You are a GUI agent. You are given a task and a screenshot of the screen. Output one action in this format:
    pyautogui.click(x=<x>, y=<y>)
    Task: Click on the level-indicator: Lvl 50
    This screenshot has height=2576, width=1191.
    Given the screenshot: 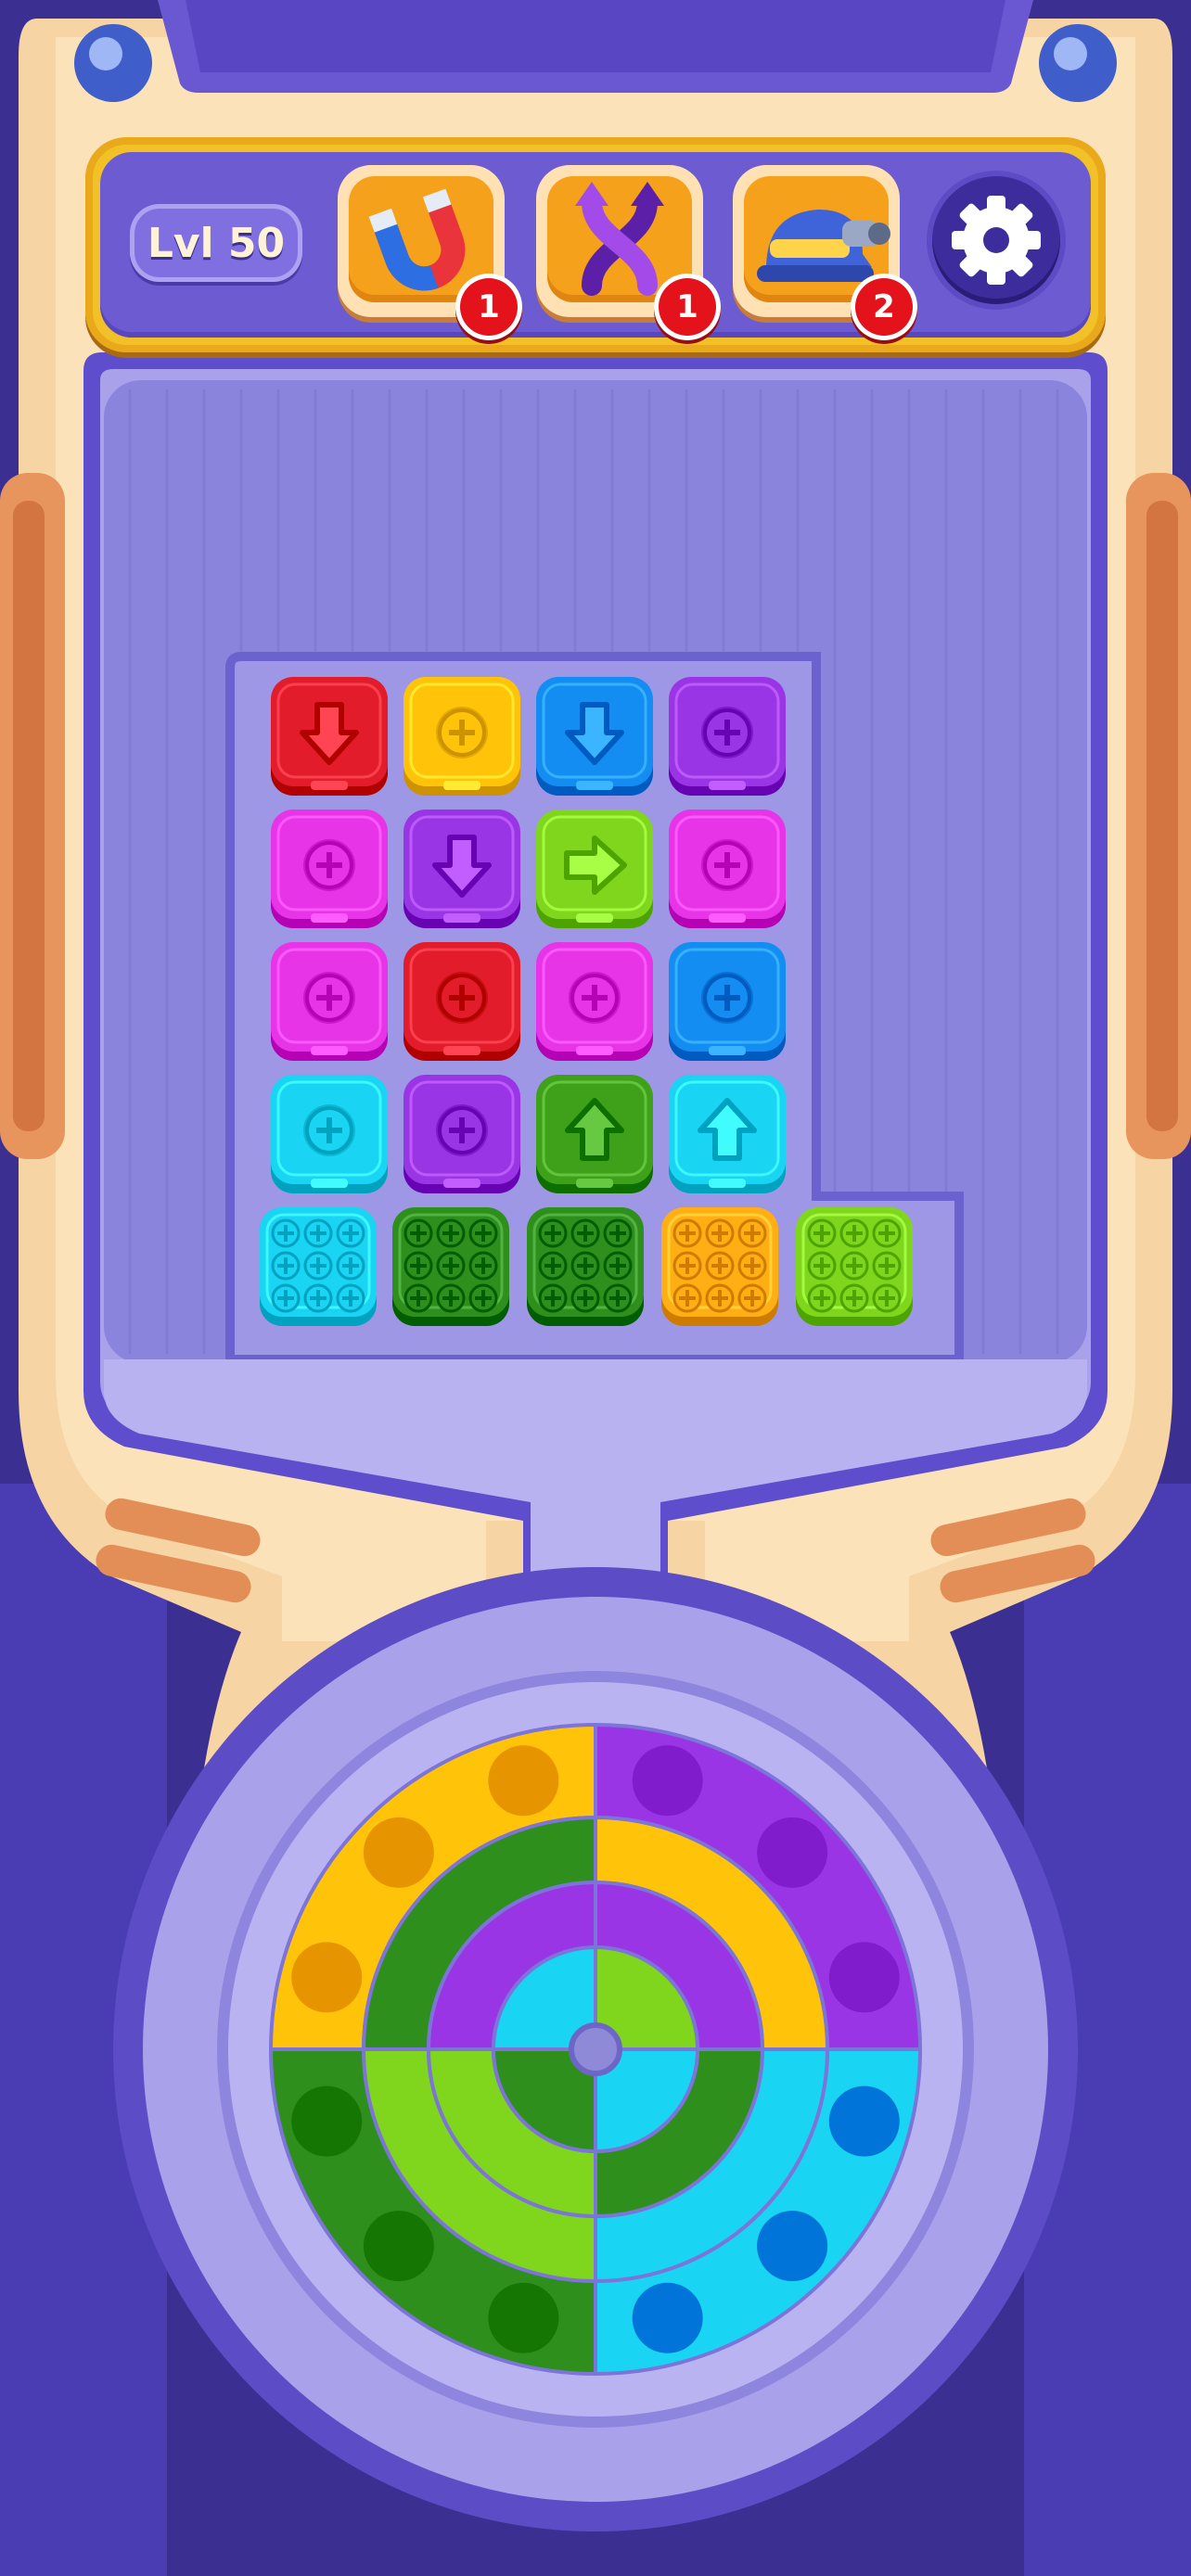 What is the action you would take?
    pyautogui.click(x=216, y=243)
    